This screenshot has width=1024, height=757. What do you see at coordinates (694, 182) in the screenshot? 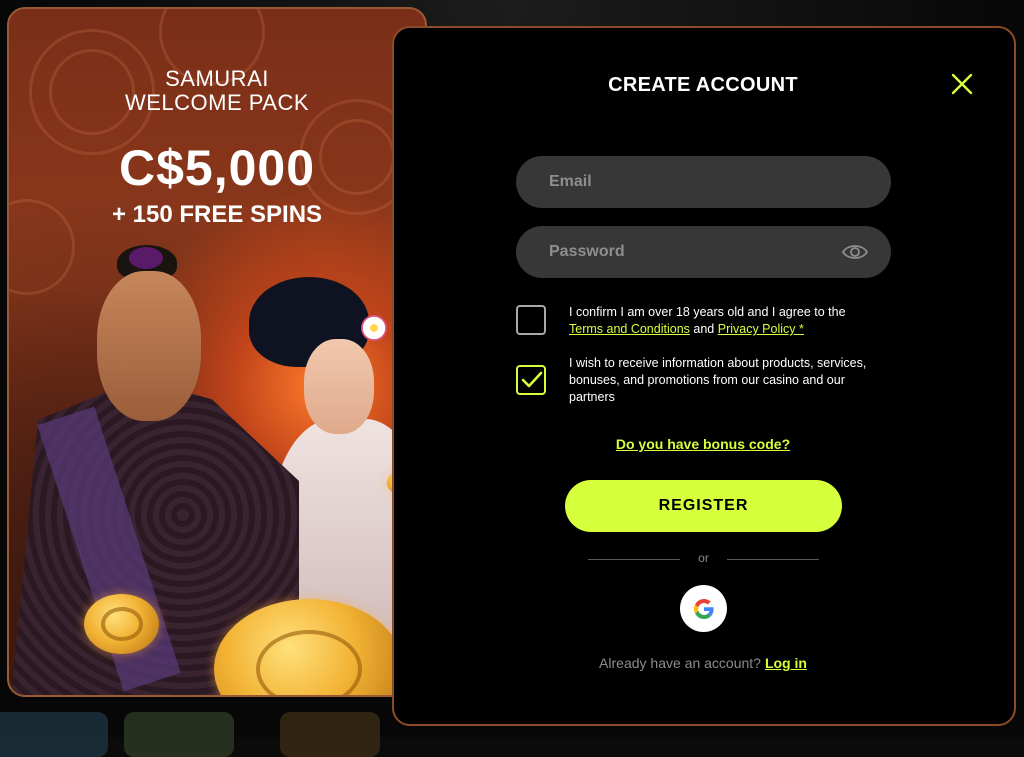
I see `email-input` at bounding box center [694, 182].